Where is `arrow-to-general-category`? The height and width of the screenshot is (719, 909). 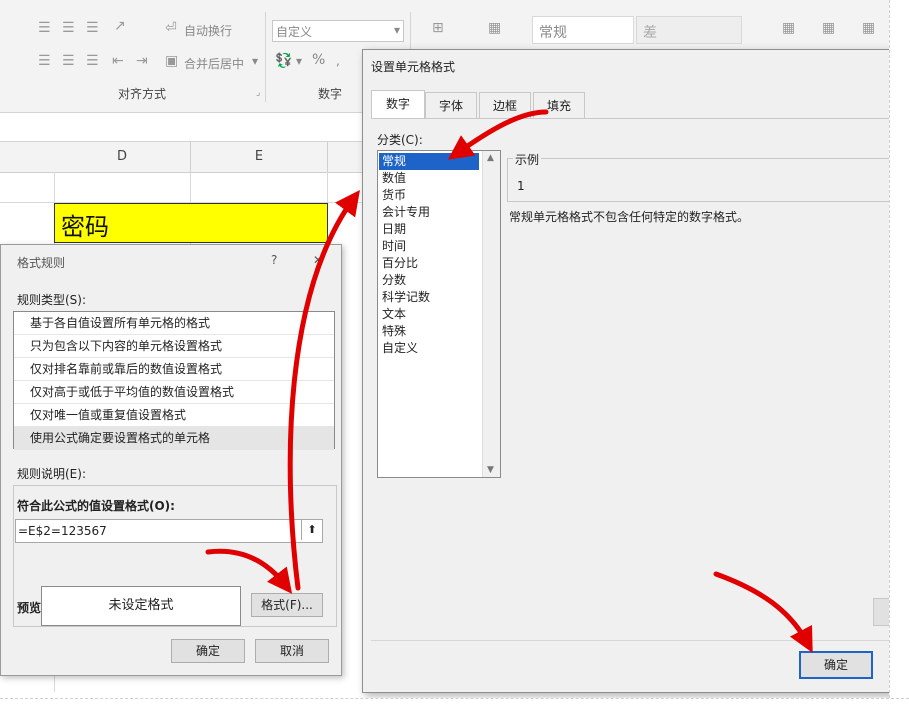
arrow-to-general-category is located at coordinates (498, 134).